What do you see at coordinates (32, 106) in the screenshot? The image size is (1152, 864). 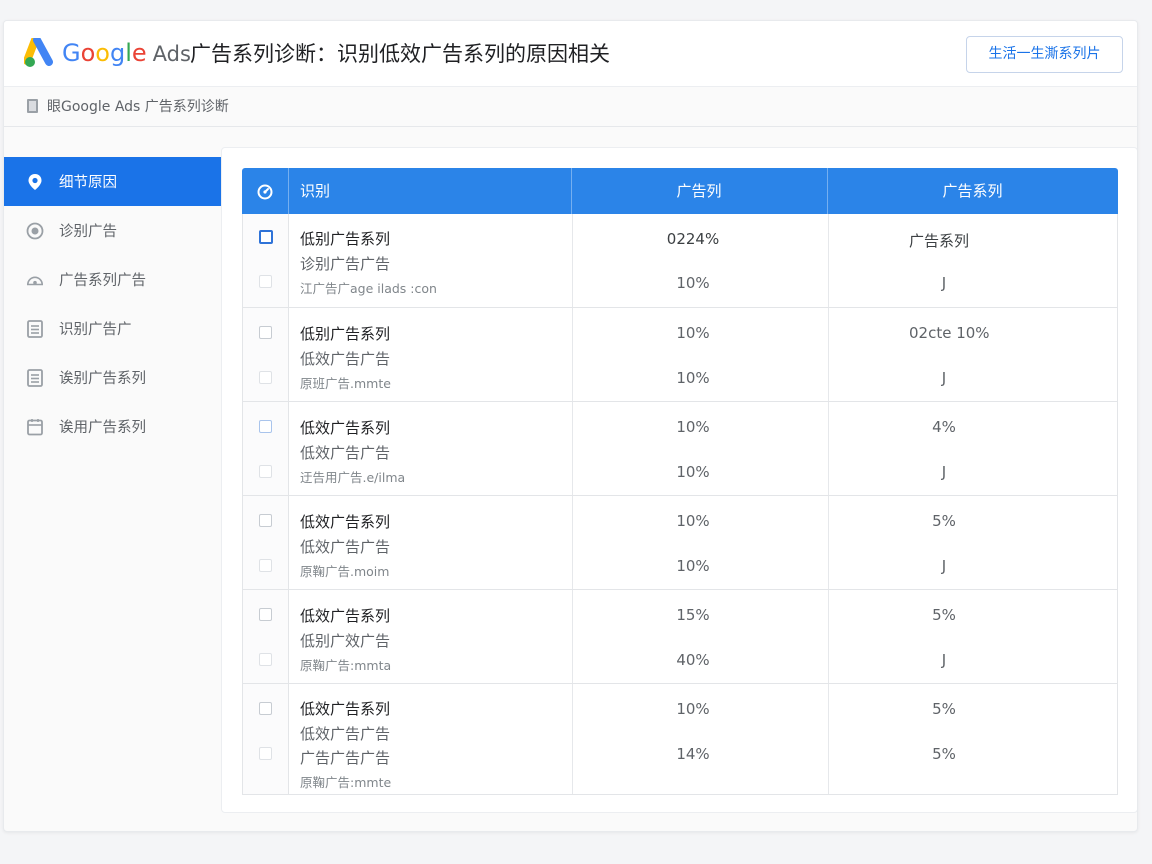 I see `document-icon` at bounding box center [32, 106].